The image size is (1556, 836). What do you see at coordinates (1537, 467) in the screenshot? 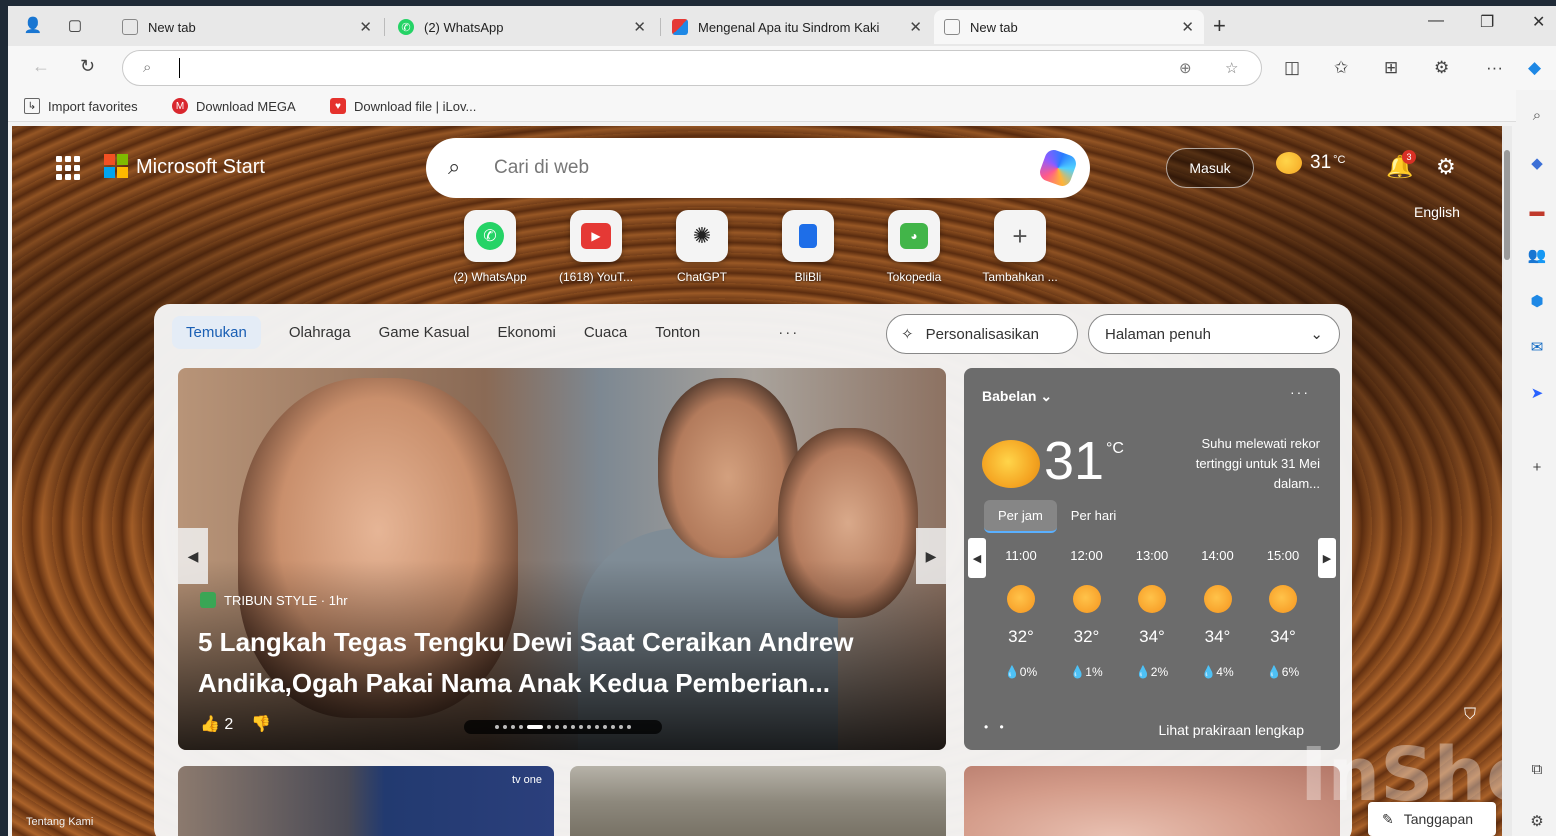
I see `add-icon: +` at bounding box center [1537, 467].